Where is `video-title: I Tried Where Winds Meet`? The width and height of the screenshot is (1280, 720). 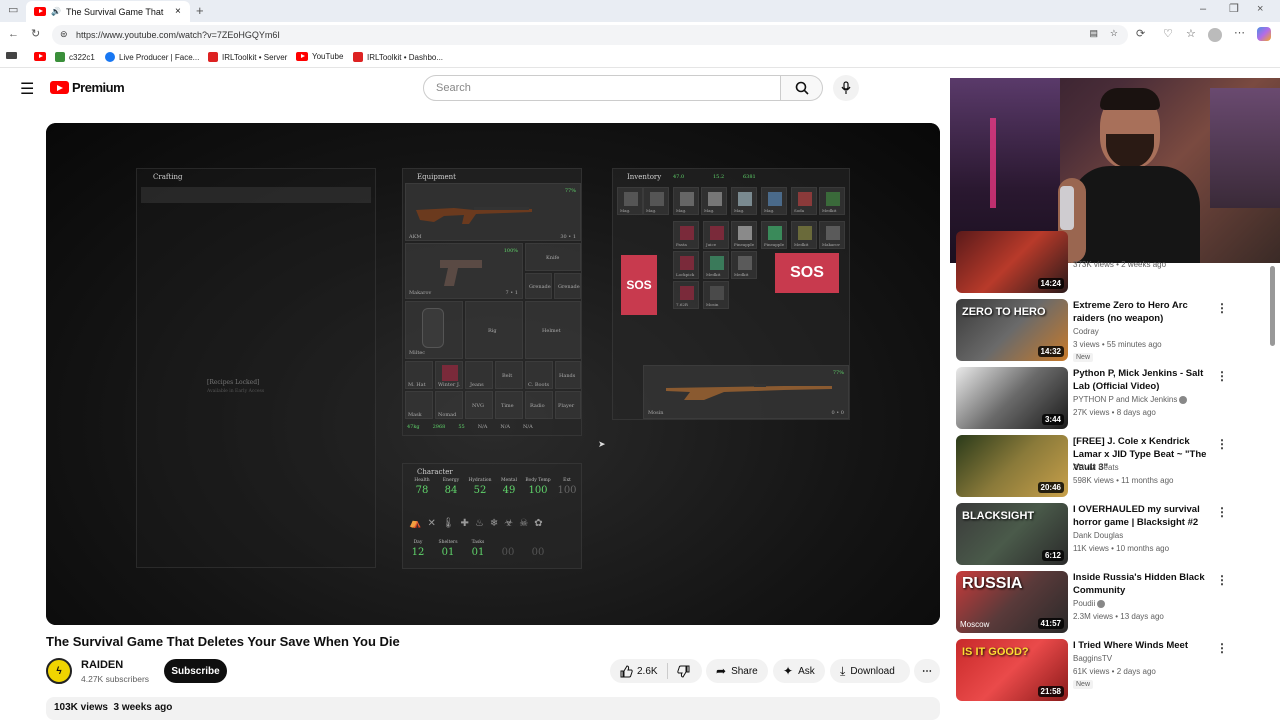
video-title: I Tried Where Winds Meet is located at coordinates (1142, 645).